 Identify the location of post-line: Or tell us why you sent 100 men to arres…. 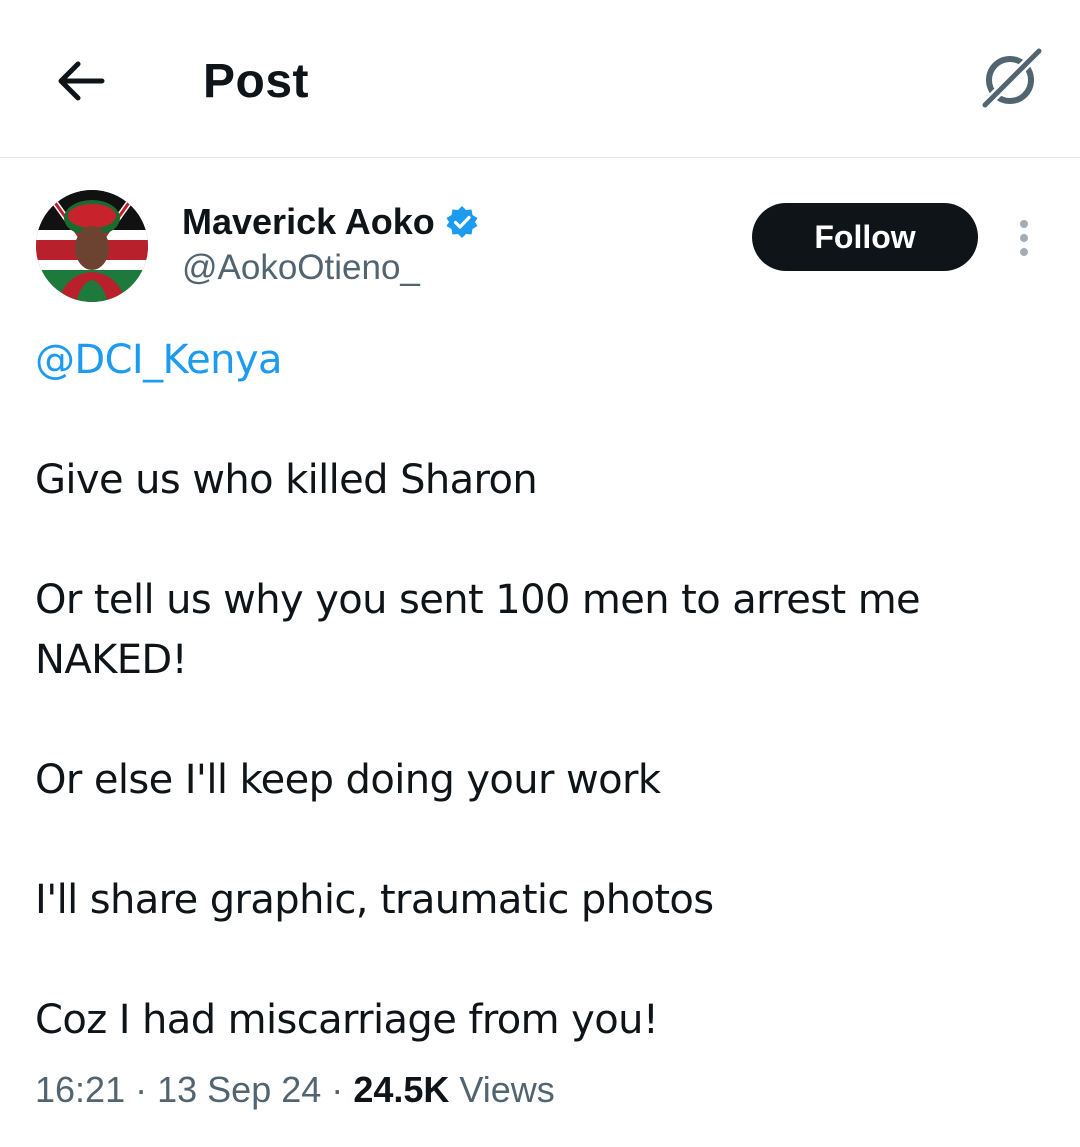
(478, 630).